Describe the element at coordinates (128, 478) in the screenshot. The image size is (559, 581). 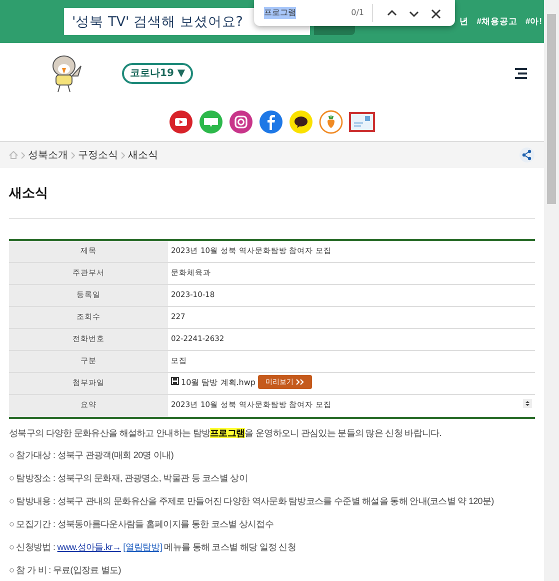
I see `list-item-text: ○ 탐방장소 : 성북구의 문화재, 관광명소, 박물관 등 코스별 상이` at that location.